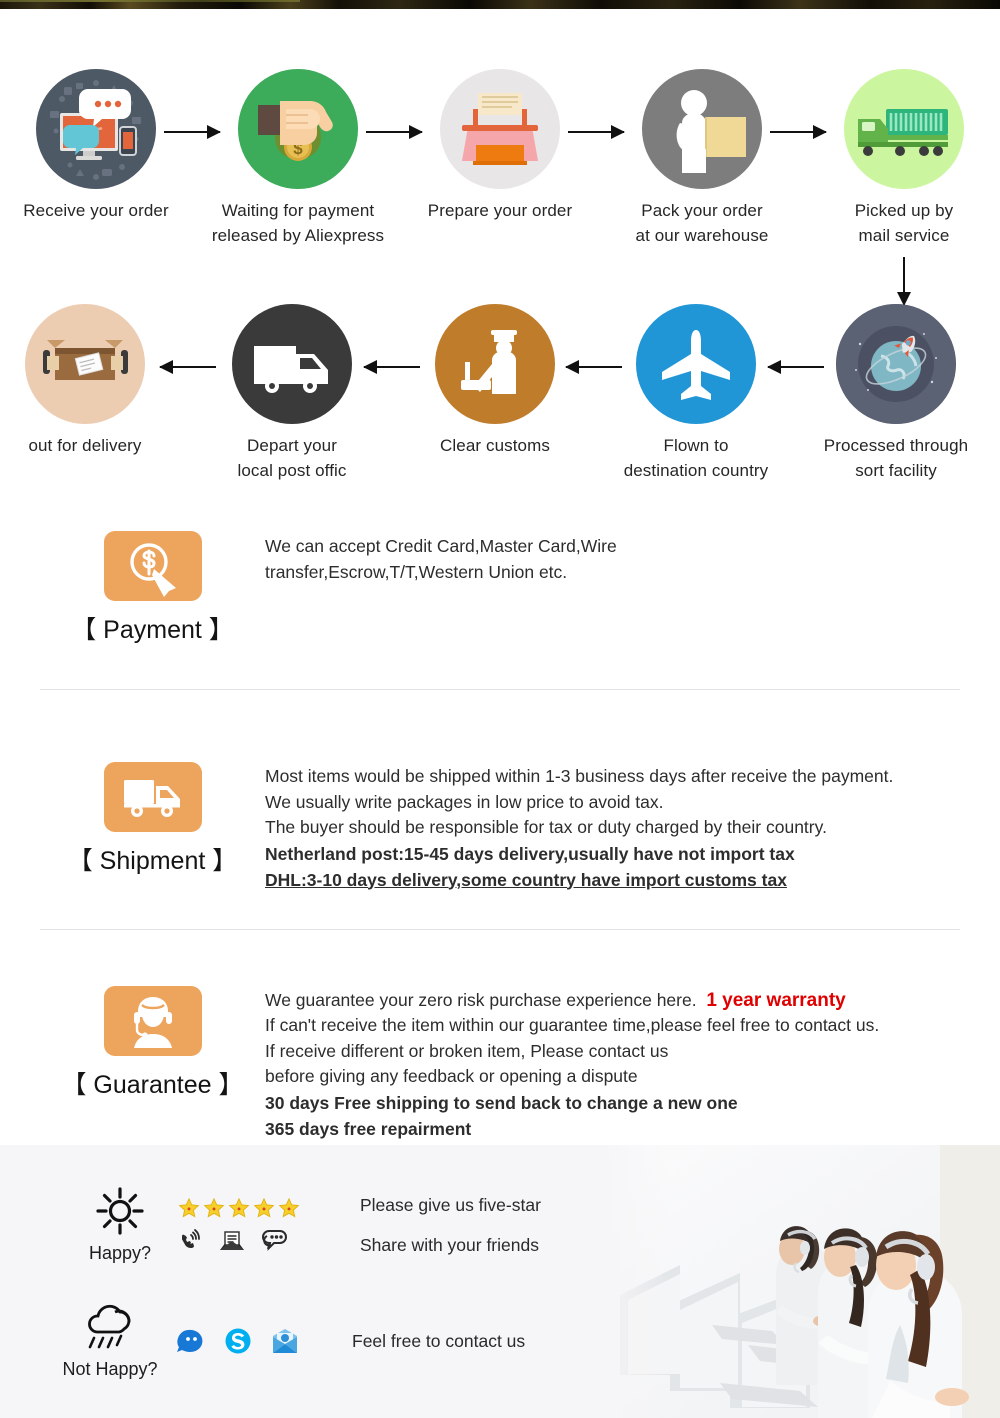 This screenshot has width=1000, height=1418. I want to click on phone-ring-icon, so click(191, 1240).